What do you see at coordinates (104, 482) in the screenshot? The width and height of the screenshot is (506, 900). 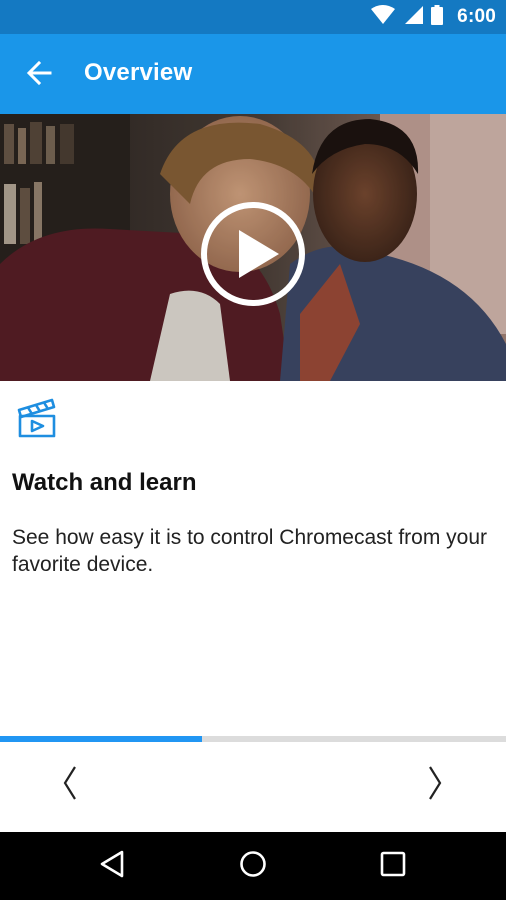 I see `section-heading: Watch and learn` at bounding box center [104, 482].